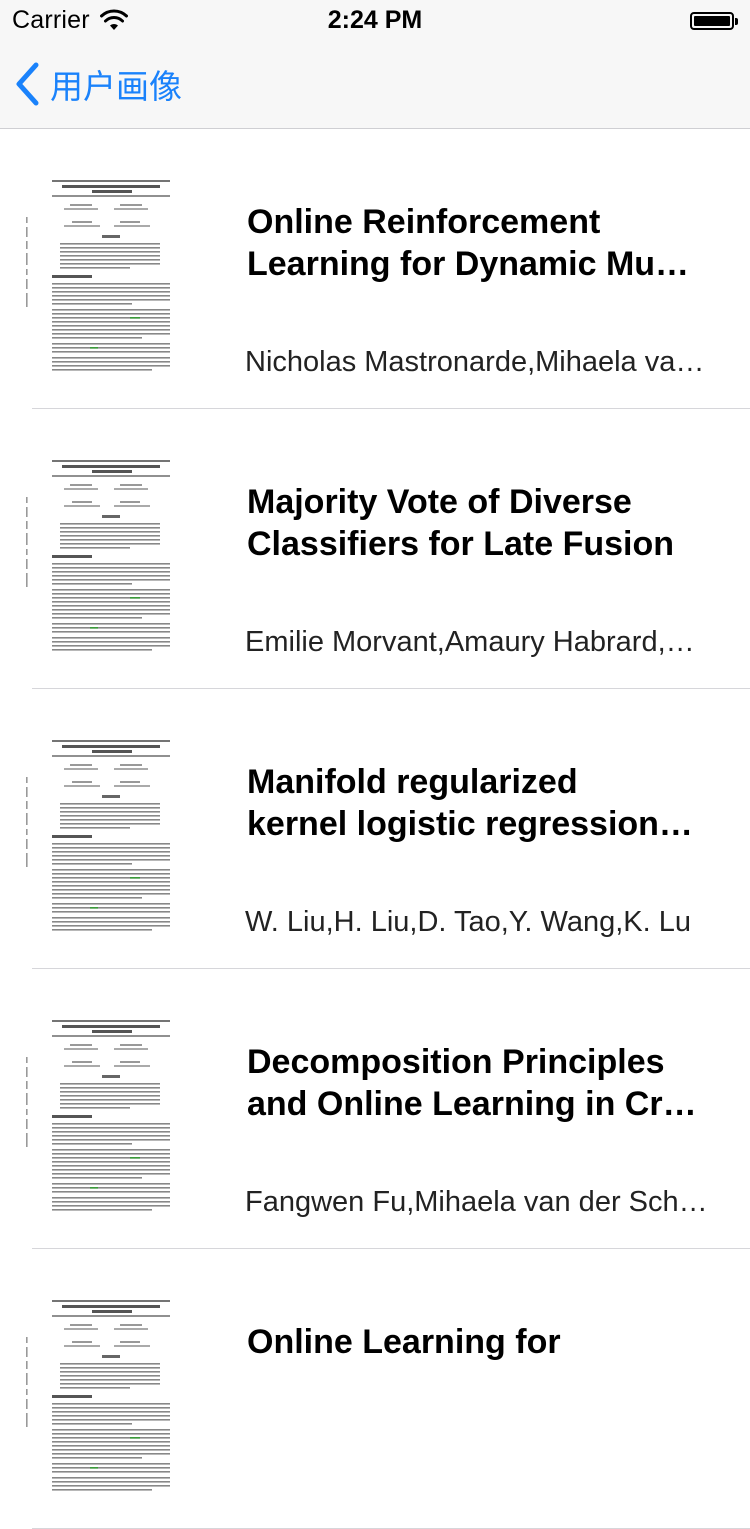 Image resolution: width=750 pixels, height=1529 pixels. What do you see at coordinates (412, 782) in the screenshot?
I see `paper-title-line1: Manifold regularized` at bounding box center [412, 782].